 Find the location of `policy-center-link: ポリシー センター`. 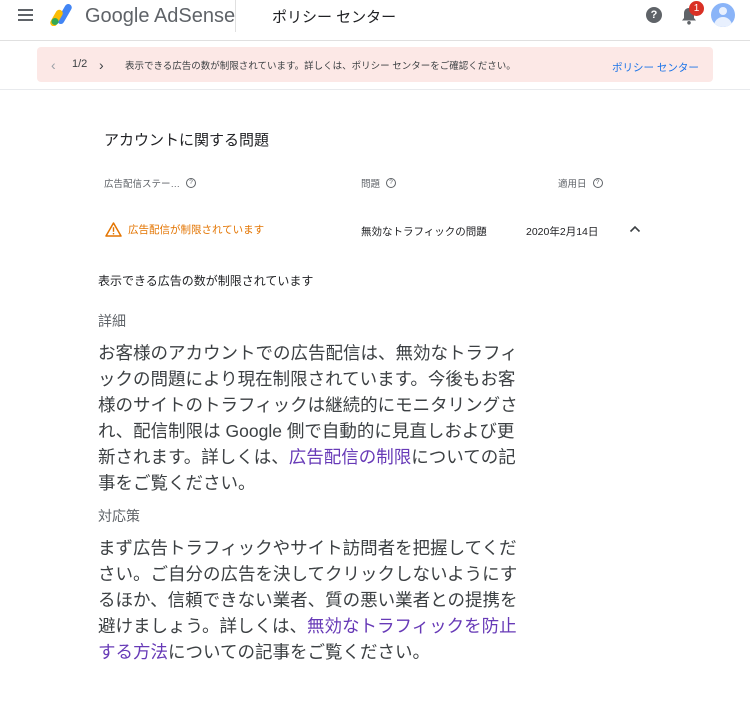

policy-center-link: ポリシー センター is located at coordinates (655, 67).